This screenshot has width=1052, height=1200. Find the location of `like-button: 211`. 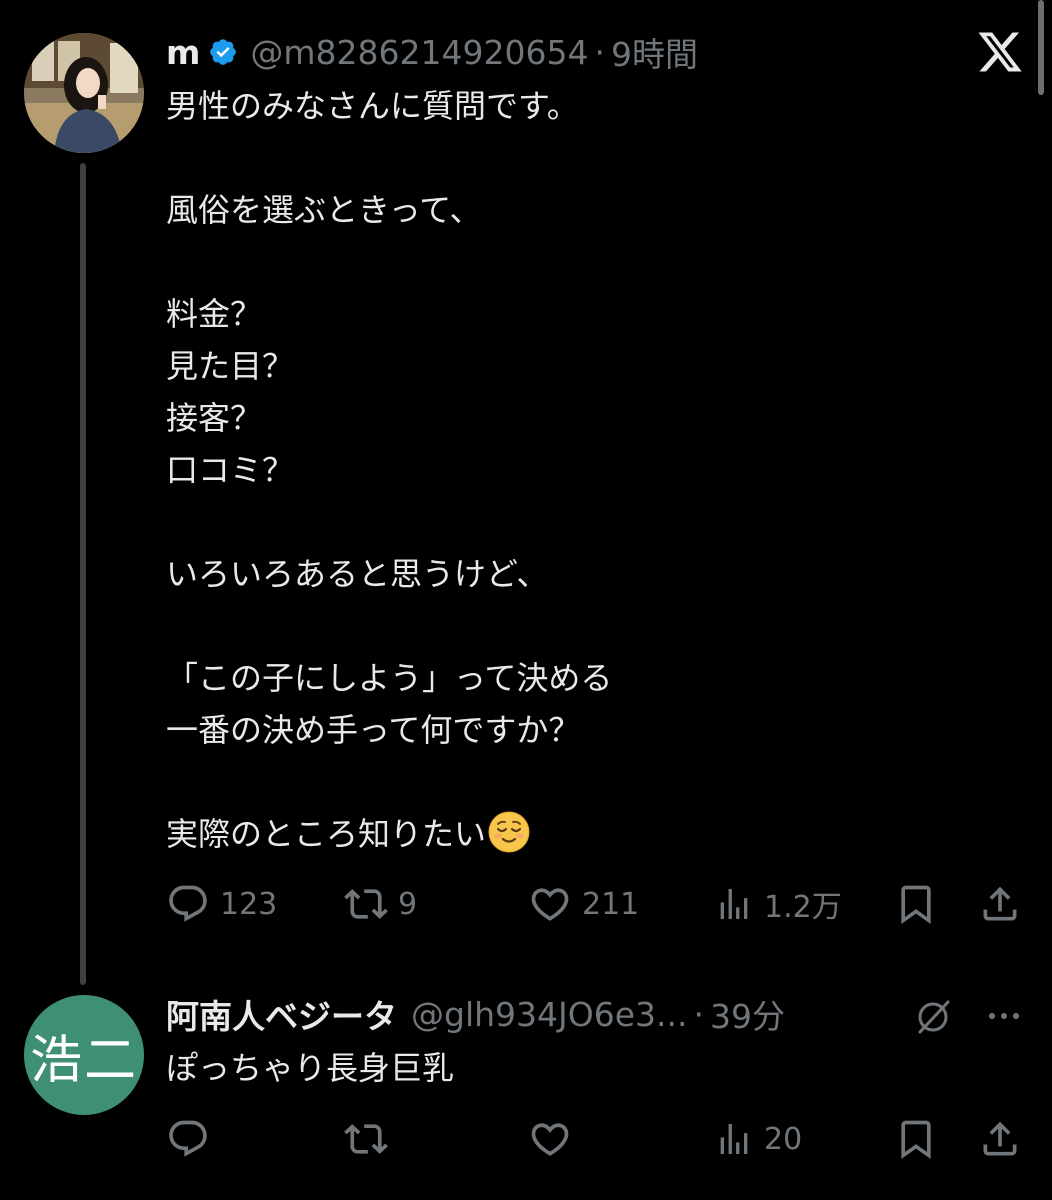

like-button: 211 is located at coordinates (583, 904).